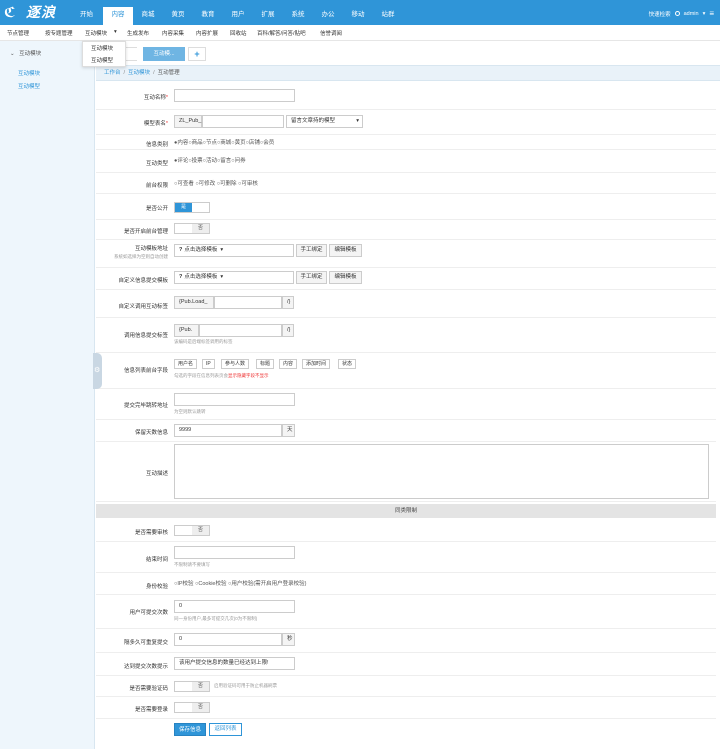 The height and width of the screenshot is (749, 720). Describe the element at coordinates (145, 643) in the screenshot. I see `label-interval: 隔多久可重复提交` at that location.